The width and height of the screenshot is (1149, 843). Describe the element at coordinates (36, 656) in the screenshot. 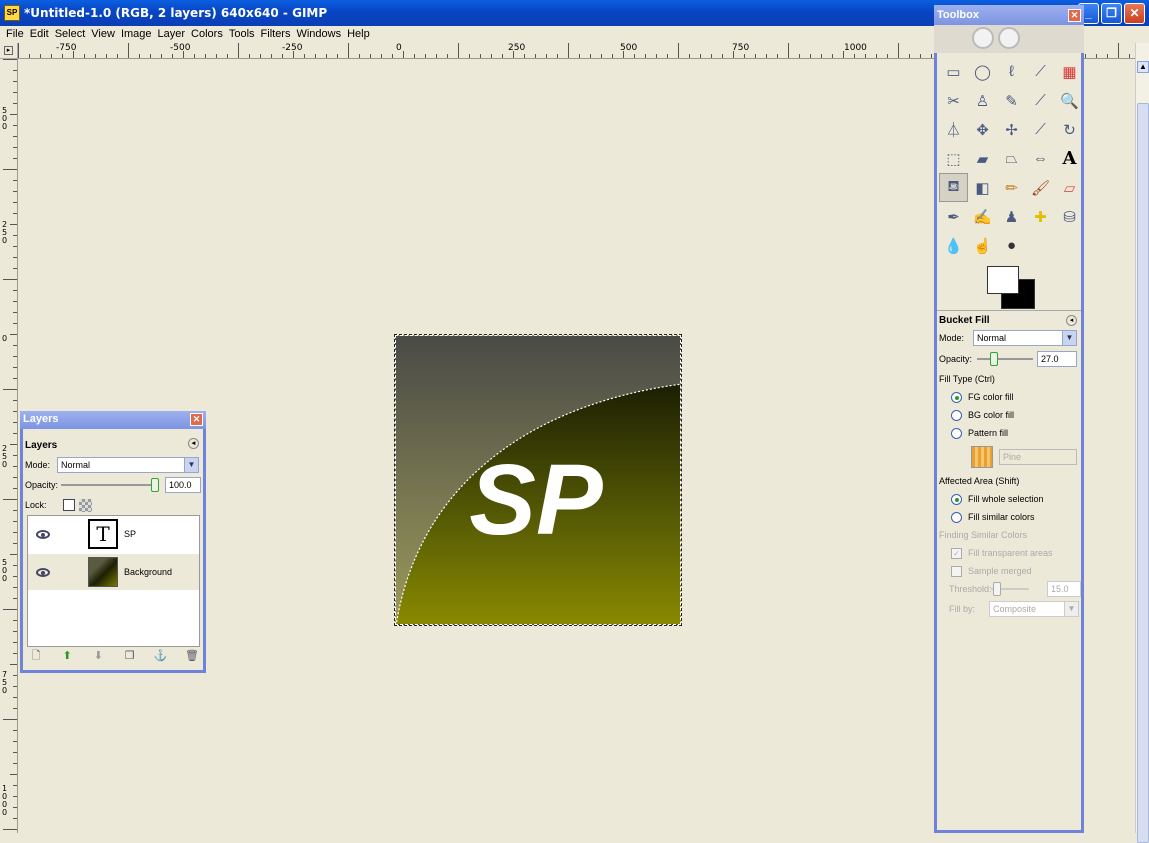

I see `new-layer-icon: 🗋` at that location.